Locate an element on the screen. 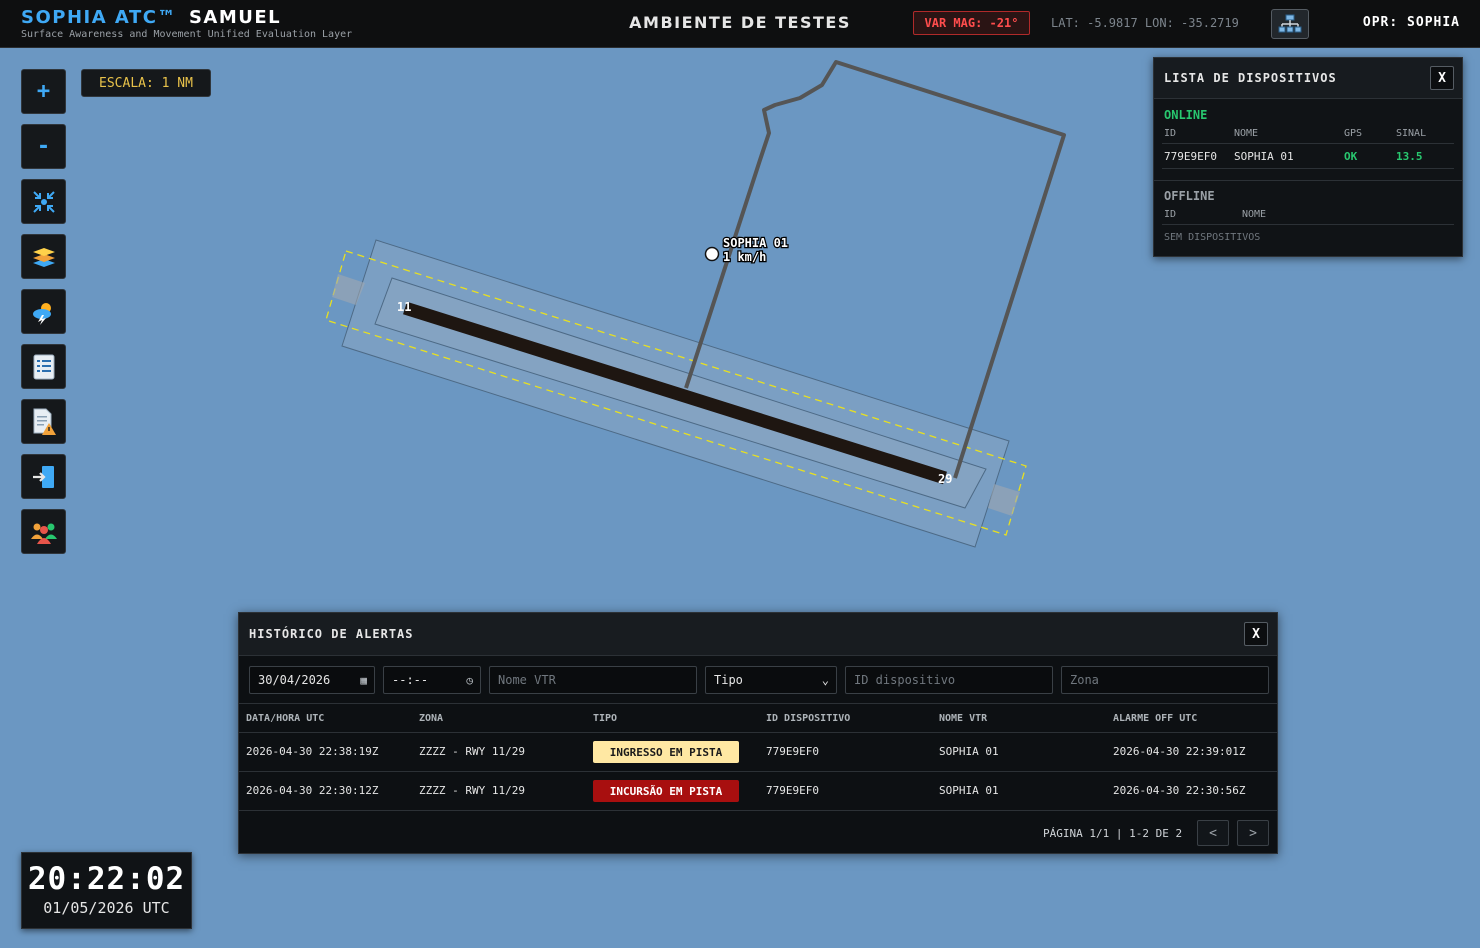  date-filter-input: 30/04/2026 ▦ is located at coordinates (312, 680).